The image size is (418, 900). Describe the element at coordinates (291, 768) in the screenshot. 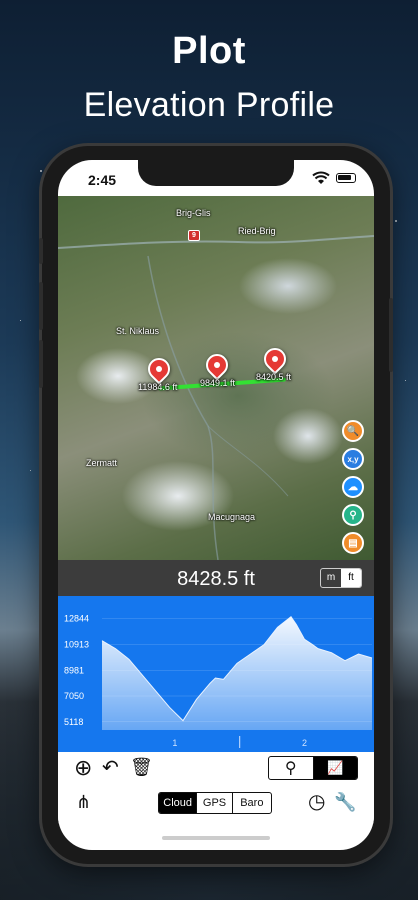

I see `pin-view-icon: ⚲` at that location.